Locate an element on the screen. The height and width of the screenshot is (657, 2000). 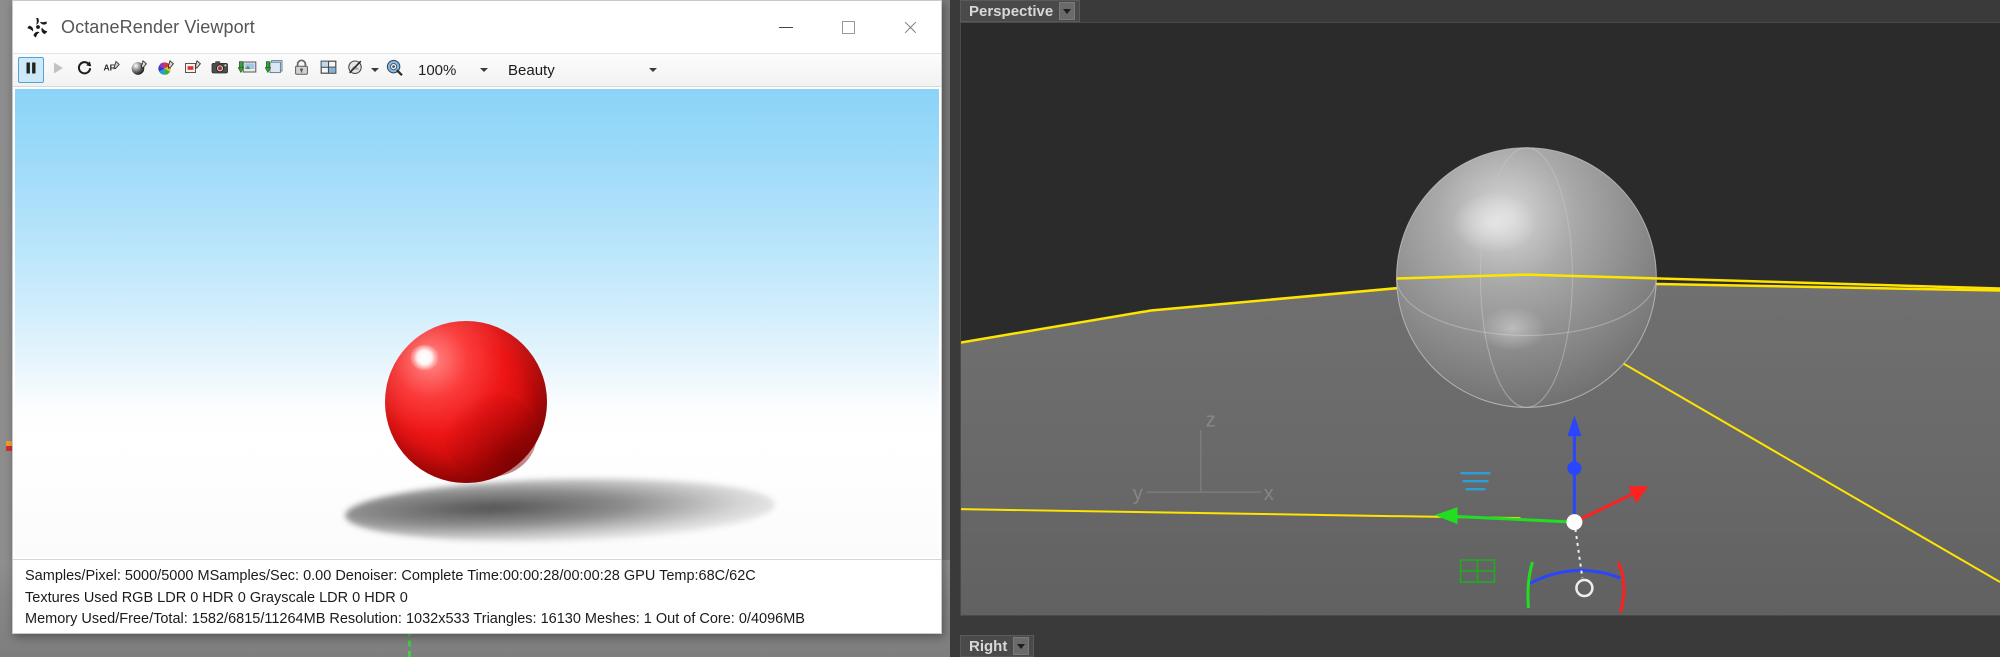
sphere-specular-highlight is located at coordinates (424, 357).